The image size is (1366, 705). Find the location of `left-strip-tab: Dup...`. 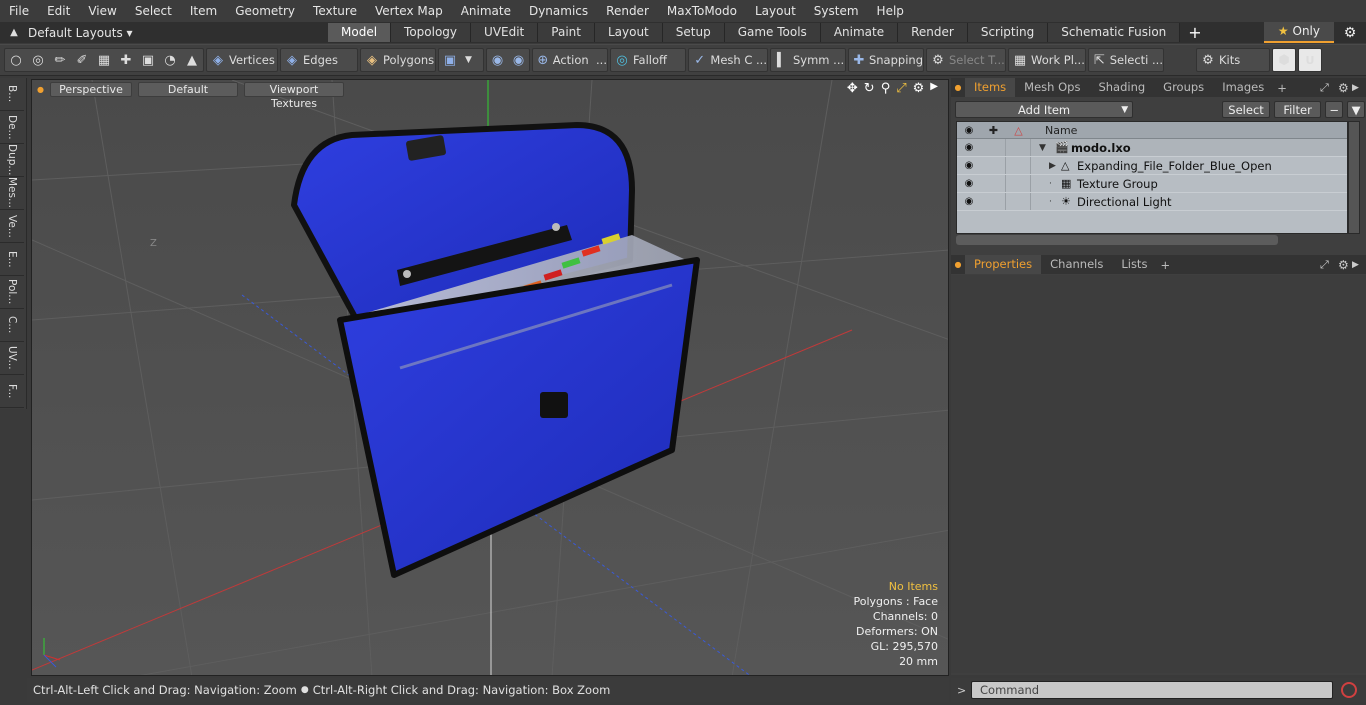

left-strip-tab: Dup... is located at coordinates (12, 160).